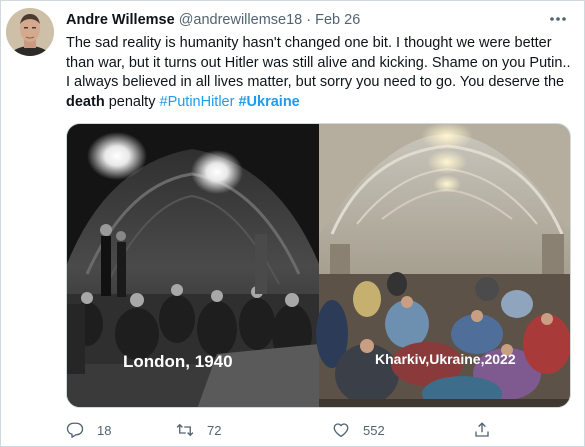  Describe the element at coordinates (241, 20) in the screenshot. I see `author-handle: @andrewillemse18` at that location.